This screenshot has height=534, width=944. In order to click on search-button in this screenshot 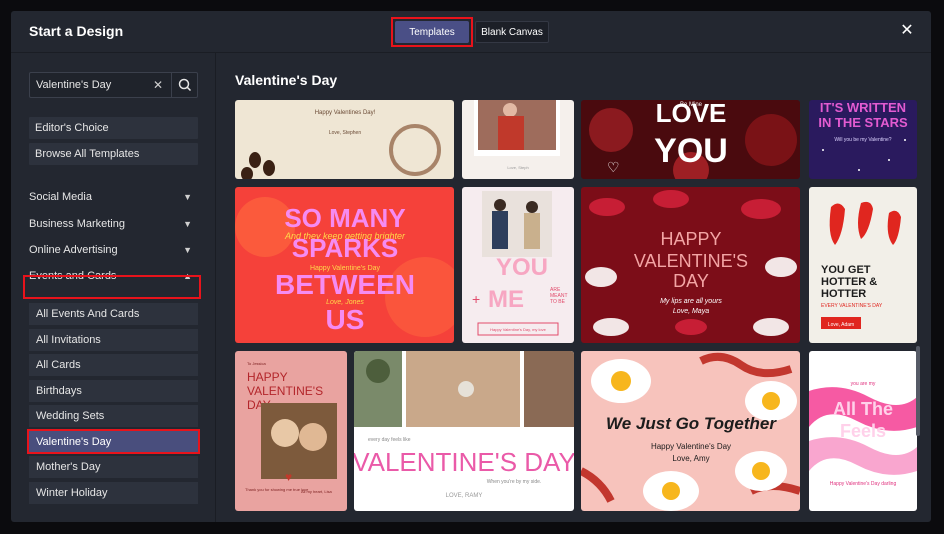, I will do `click(185, 85)`.